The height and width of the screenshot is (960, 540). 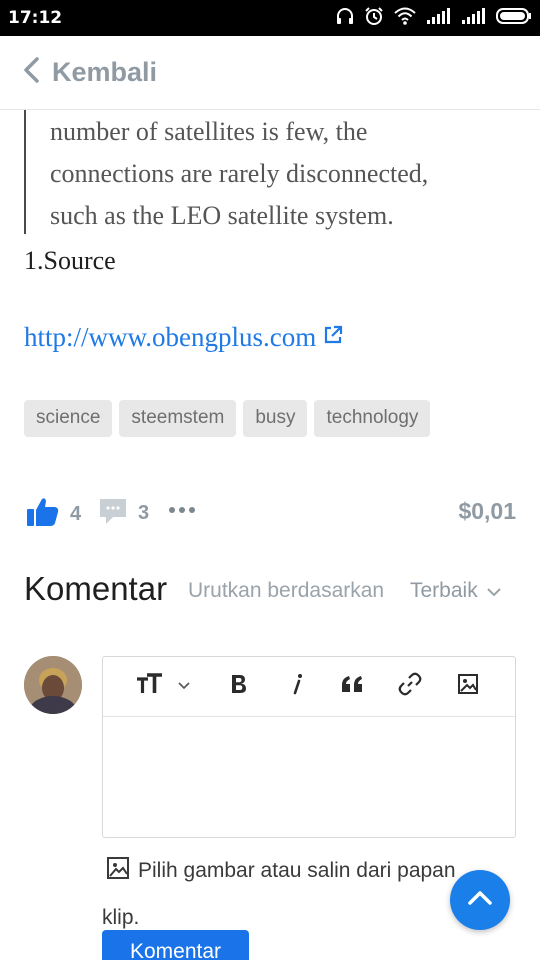 I want to click on italic-button, so click(x=297, y=686).